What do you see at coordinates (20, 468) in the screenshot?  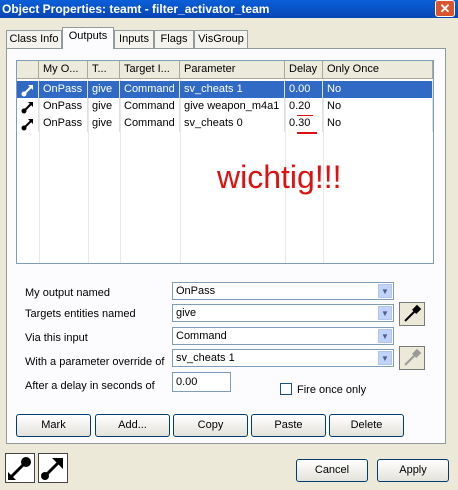 I see `input-connections-icon` at bounding box center [20, 468].